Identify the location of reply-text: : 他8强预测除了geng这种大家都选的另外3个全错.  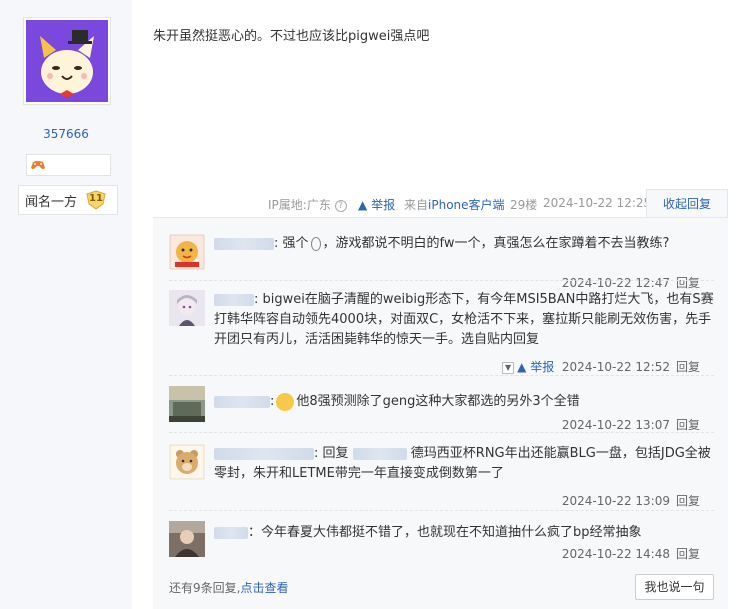
(464, 402).